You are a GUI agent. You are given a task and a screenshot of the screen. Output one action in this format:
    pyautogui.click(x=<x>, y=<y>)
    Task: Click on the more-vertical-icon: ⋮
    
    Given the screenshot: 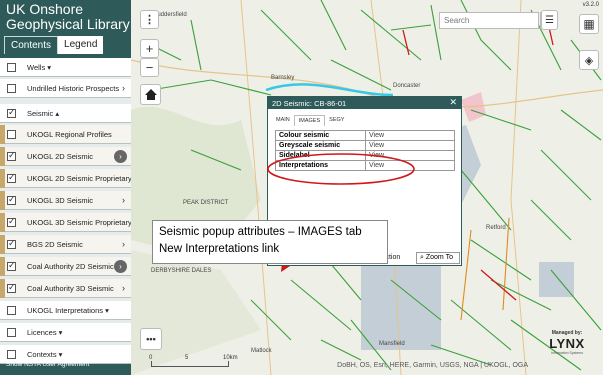 What is the action you would take?
    pyautogui.click(x=149, y=20)
    